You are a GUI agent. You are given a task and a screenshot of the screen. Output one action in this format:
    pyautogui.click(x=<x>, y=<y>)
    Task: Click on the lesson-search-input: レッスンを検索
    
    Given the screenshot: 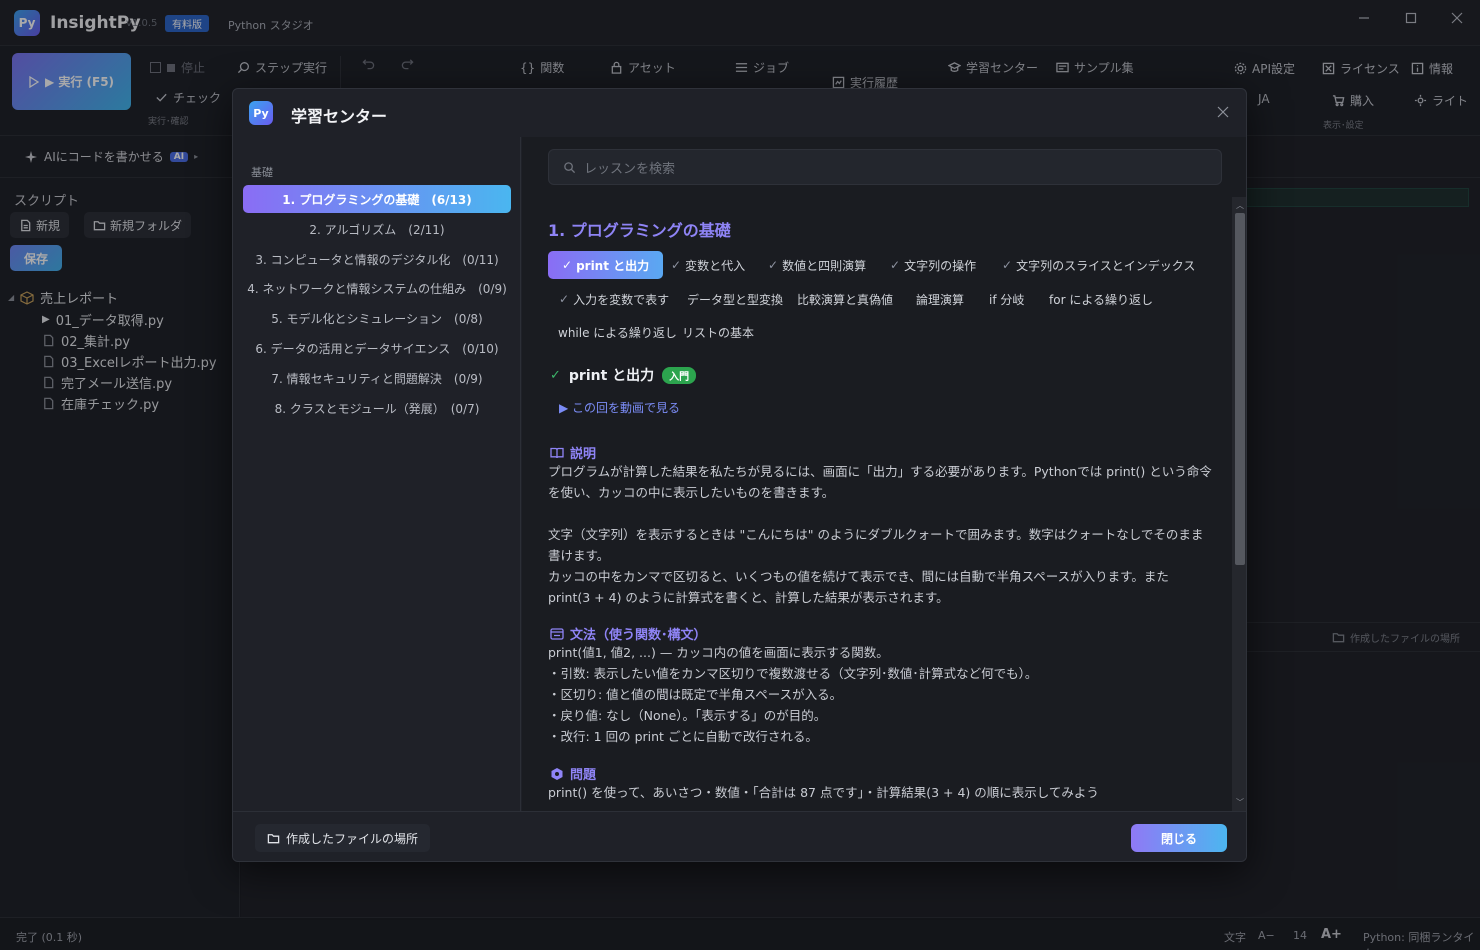 What is the action you would take?
    pyautogui.click(x=885, y=167)
    